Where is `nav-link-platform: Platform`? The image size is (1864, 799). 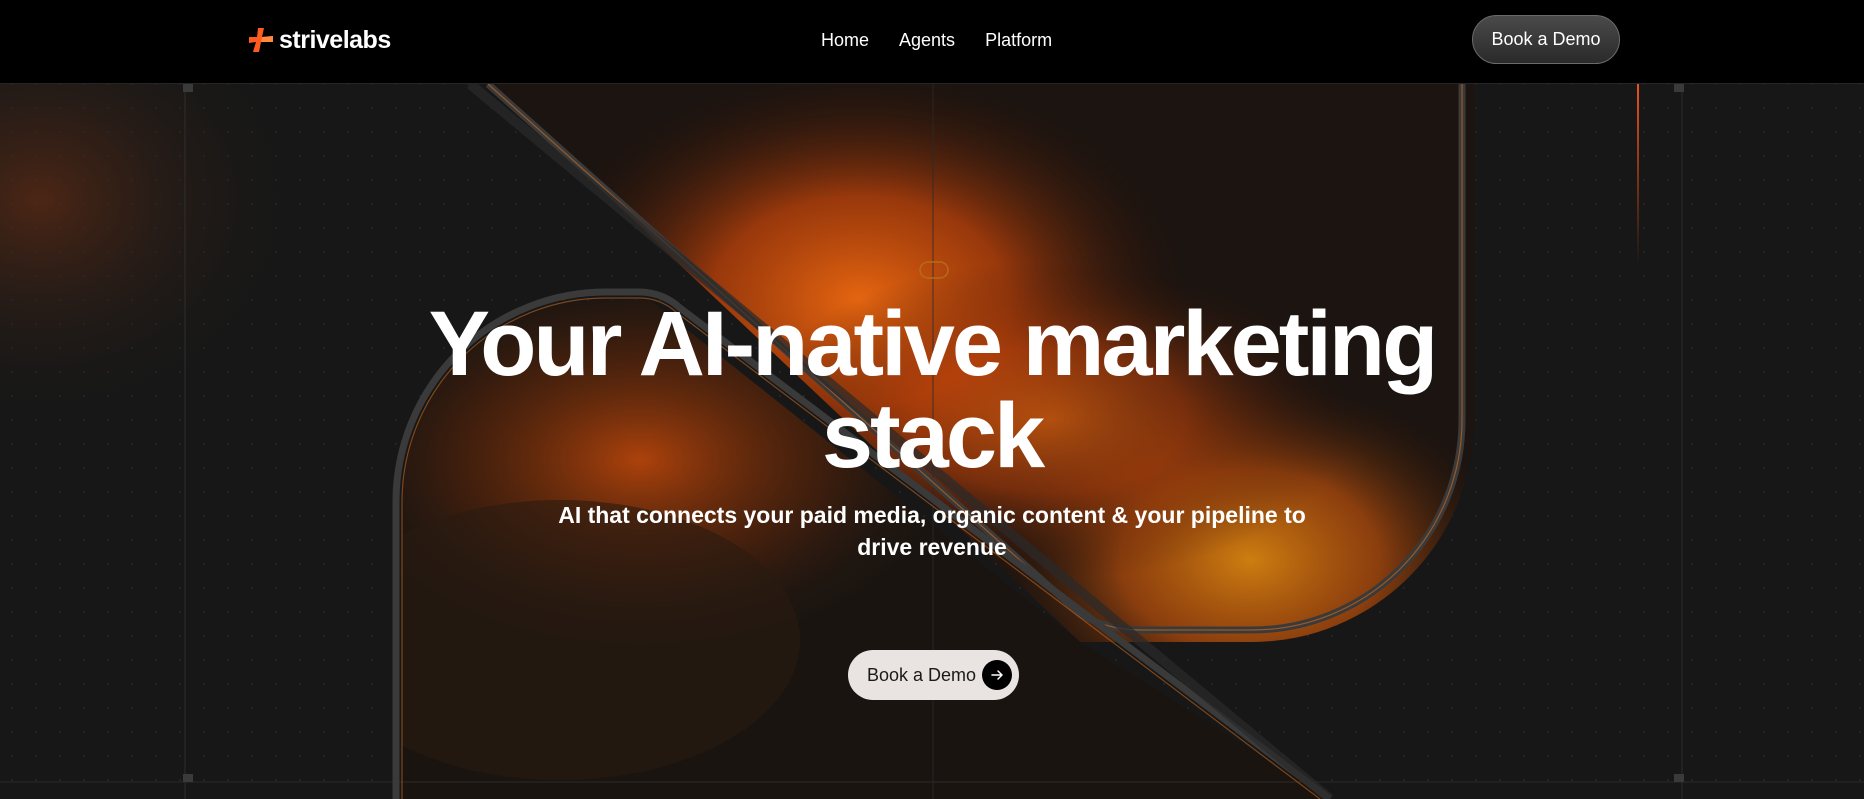
nav-link-platform: Platform is located at coordinates (1018, 40).